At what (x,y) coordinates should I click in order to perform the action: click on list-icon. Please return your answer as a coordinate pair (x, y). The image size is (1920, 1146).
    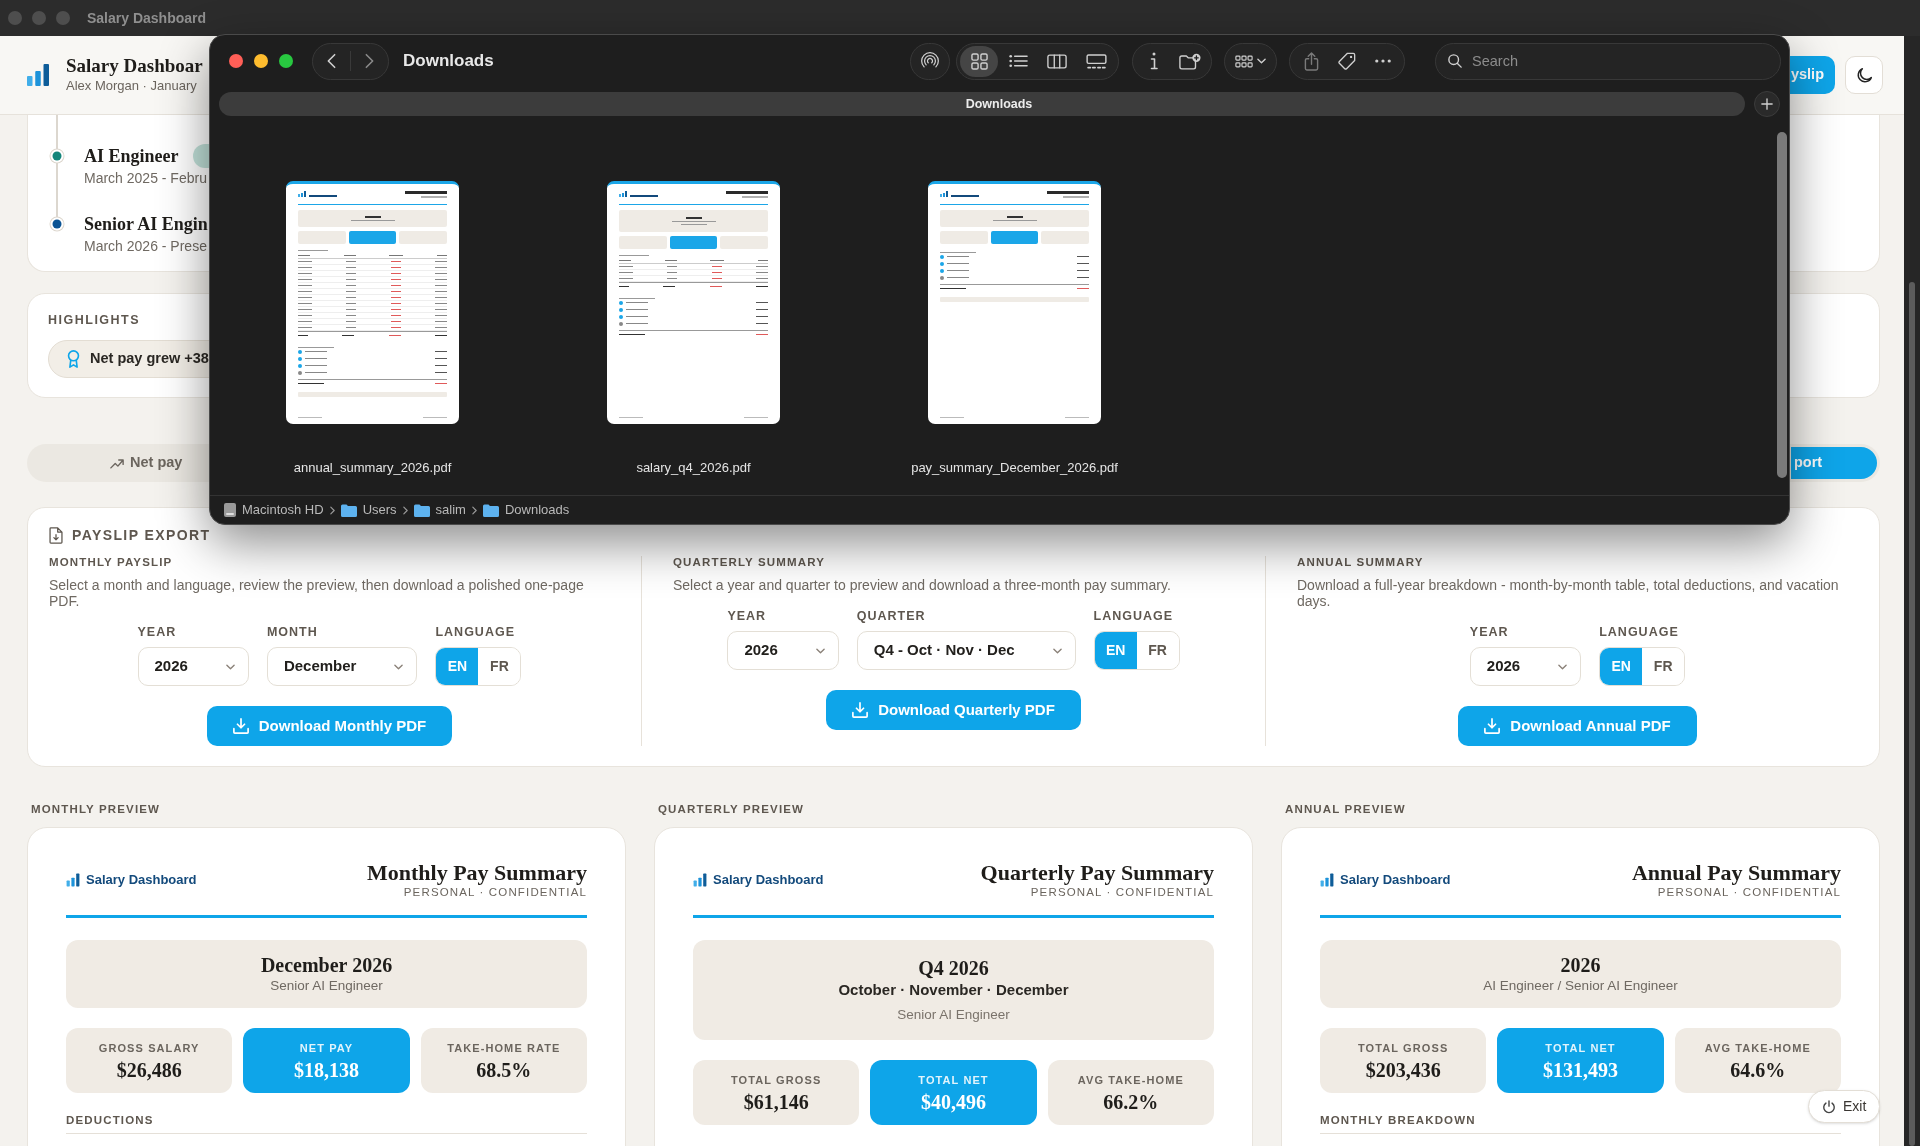
    Looking at the image, I should click on (1018, 61).